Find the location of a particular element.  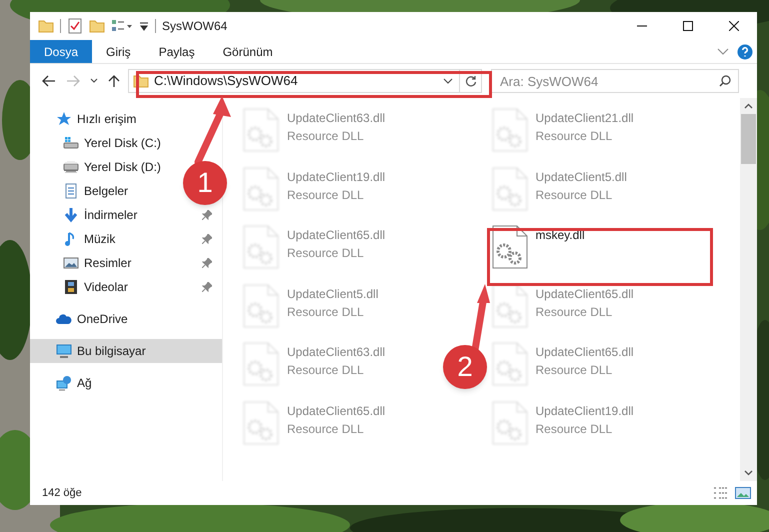

monitor-icon is located at coordinates (64, 351).